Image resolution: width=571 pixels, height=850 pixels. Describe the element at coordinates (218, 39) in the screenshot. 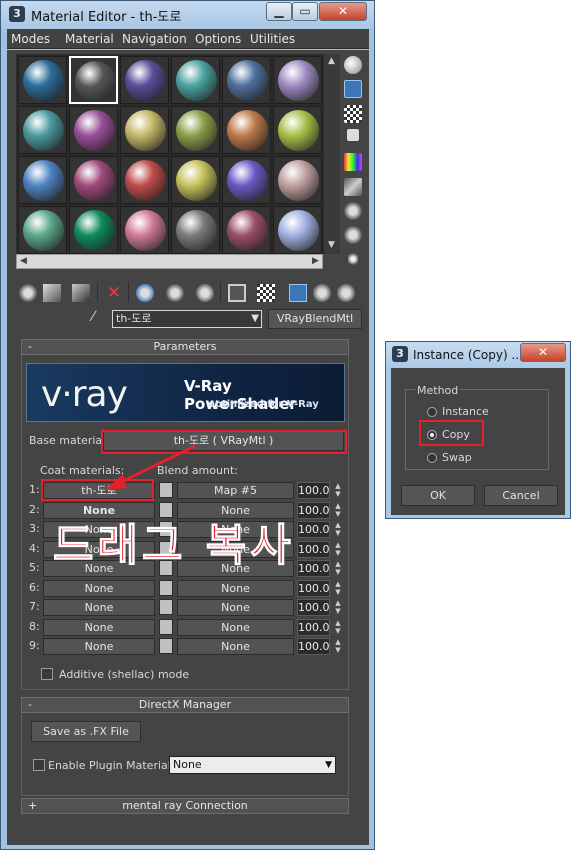

I see `menu-options: Options` at that location.